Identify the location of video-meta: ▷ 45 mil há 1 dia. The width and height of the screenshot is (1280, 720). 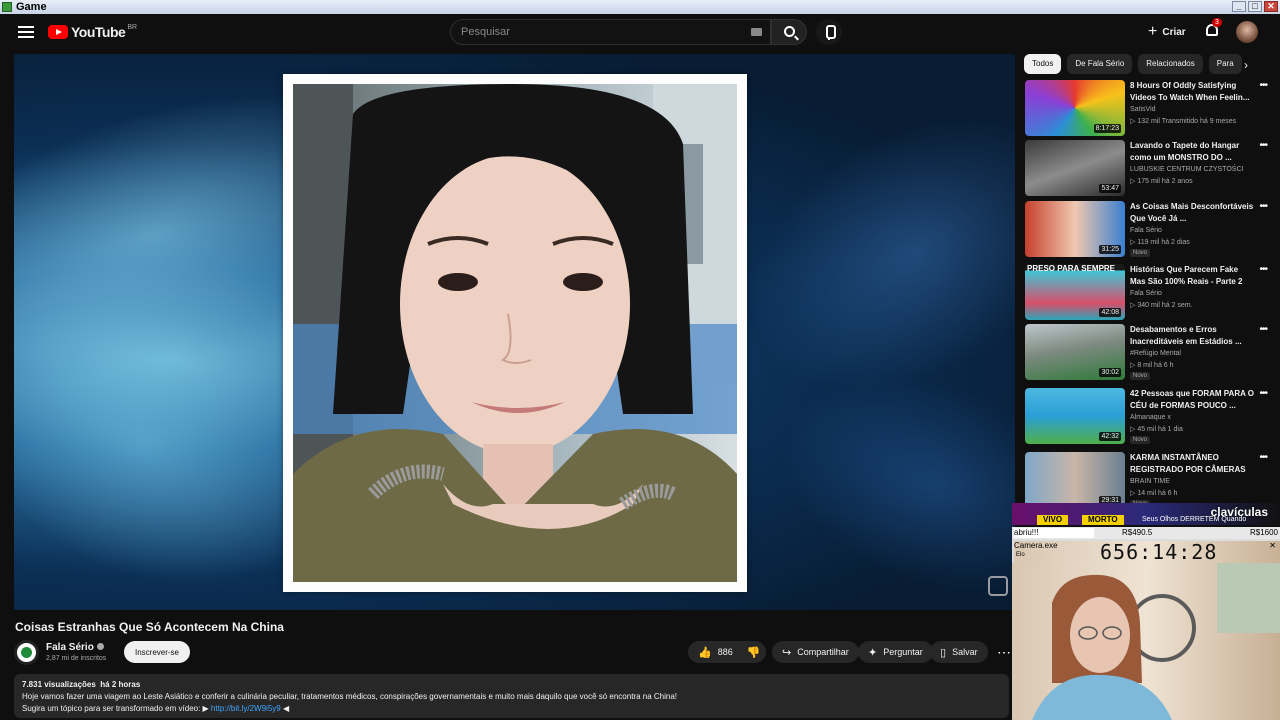
(1156, 429).